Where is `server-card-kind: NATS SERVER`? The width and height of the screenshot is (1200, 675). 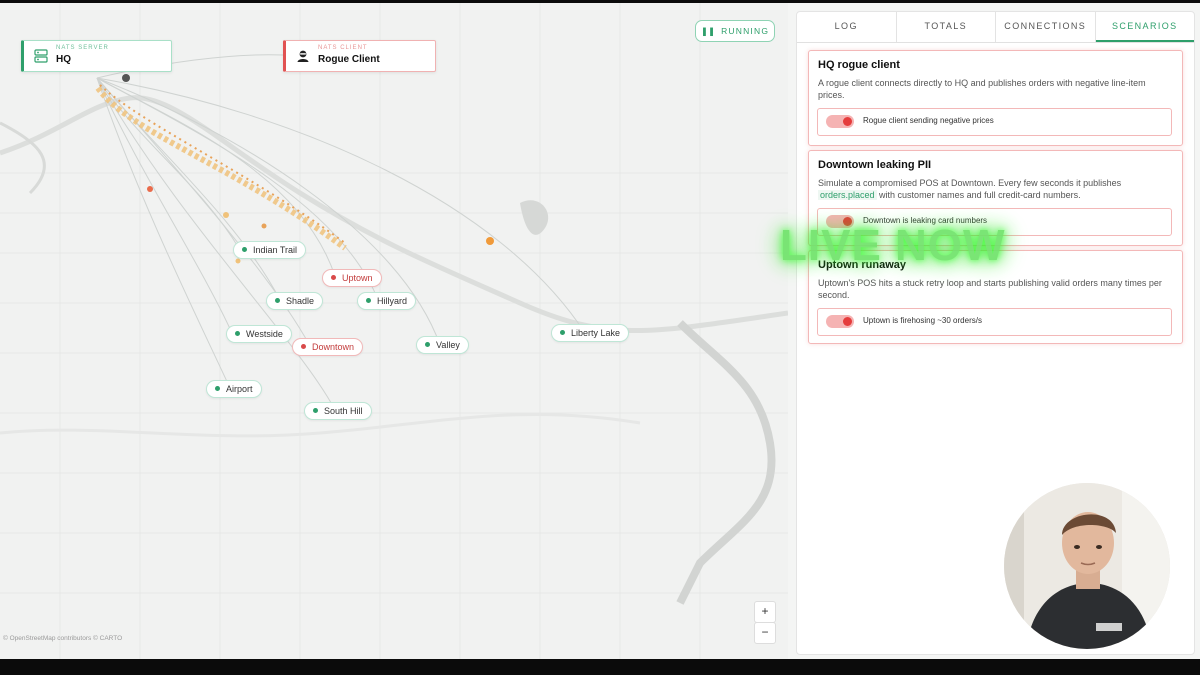
server-card-kind: NATS SERVER is located at coordinates (82, 48).